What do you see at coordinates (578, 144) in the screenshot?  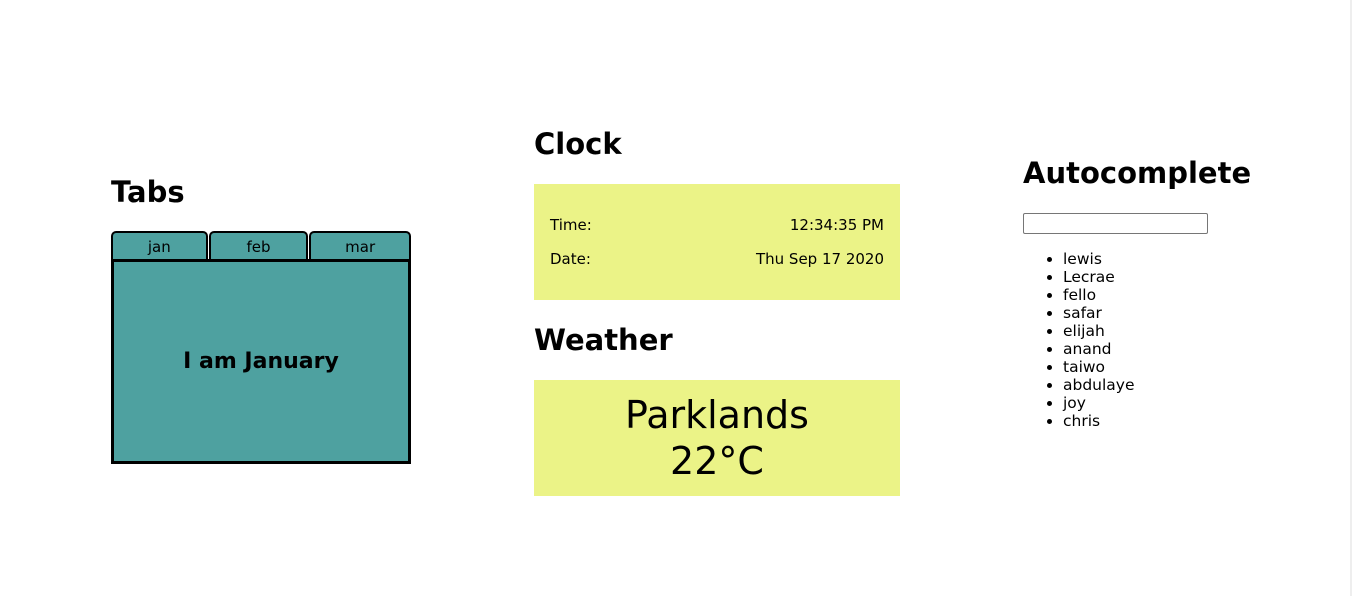 I see `clock-title: Clock` at bounding box center [578, 144].